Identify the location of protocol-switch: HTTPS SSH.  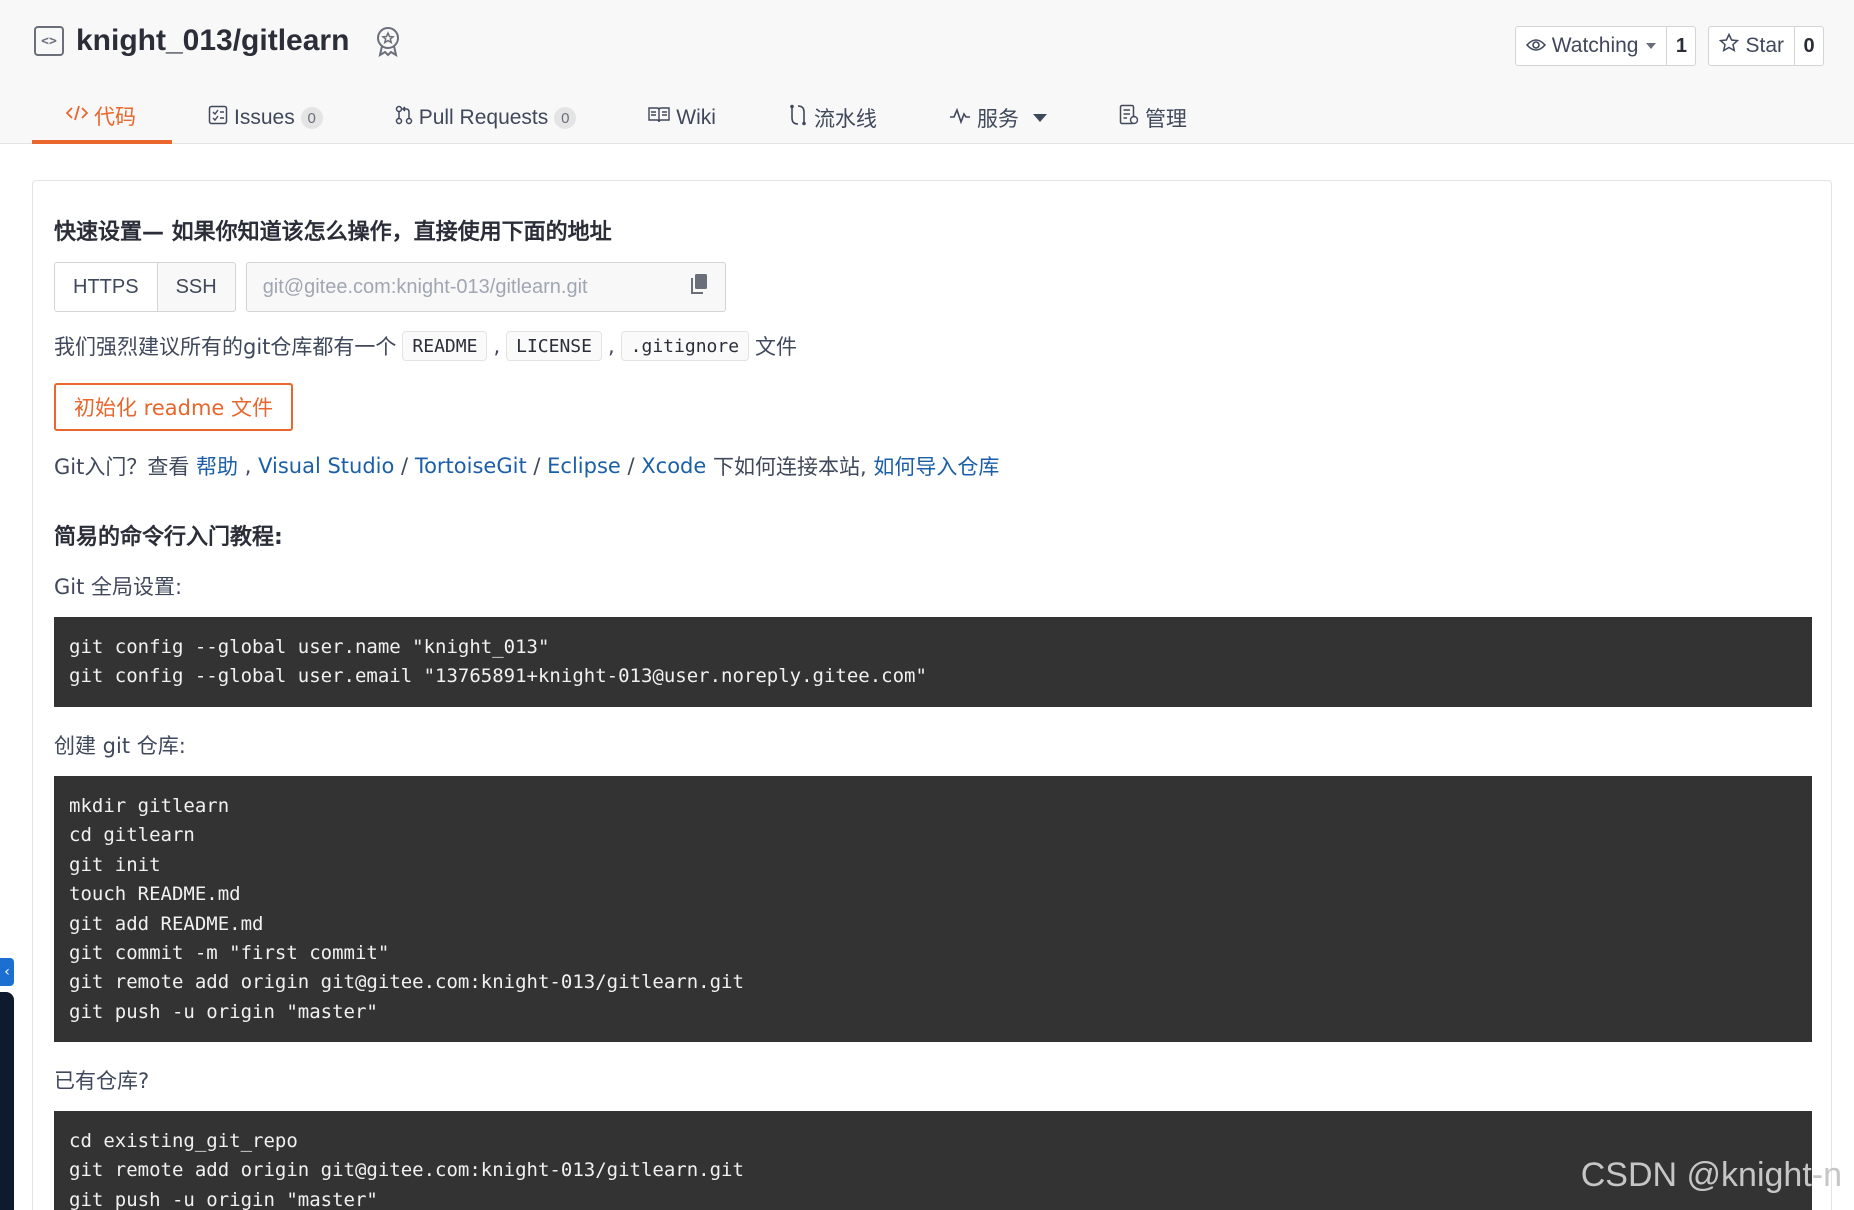
(145, 287).